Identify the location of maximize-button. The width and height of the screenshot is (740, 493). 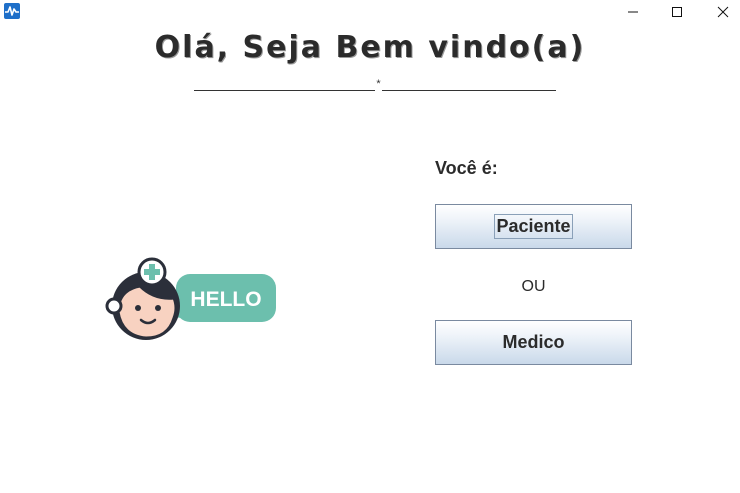
(677, 12).